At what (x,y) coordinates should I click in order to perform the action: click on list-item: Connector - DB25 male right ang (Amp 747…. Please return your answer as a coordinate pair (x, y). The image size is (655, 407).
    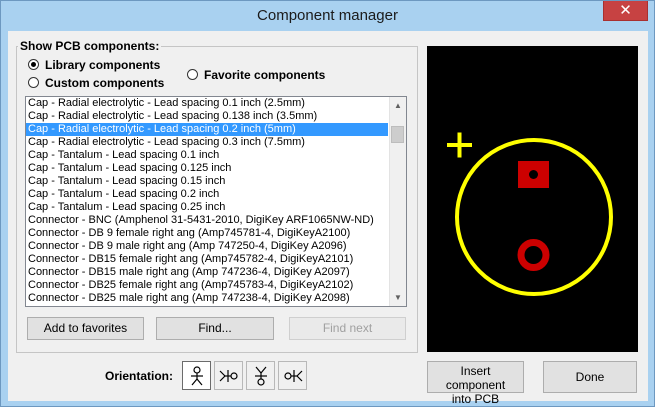
    Looking at the image, I should click on (207, 298).